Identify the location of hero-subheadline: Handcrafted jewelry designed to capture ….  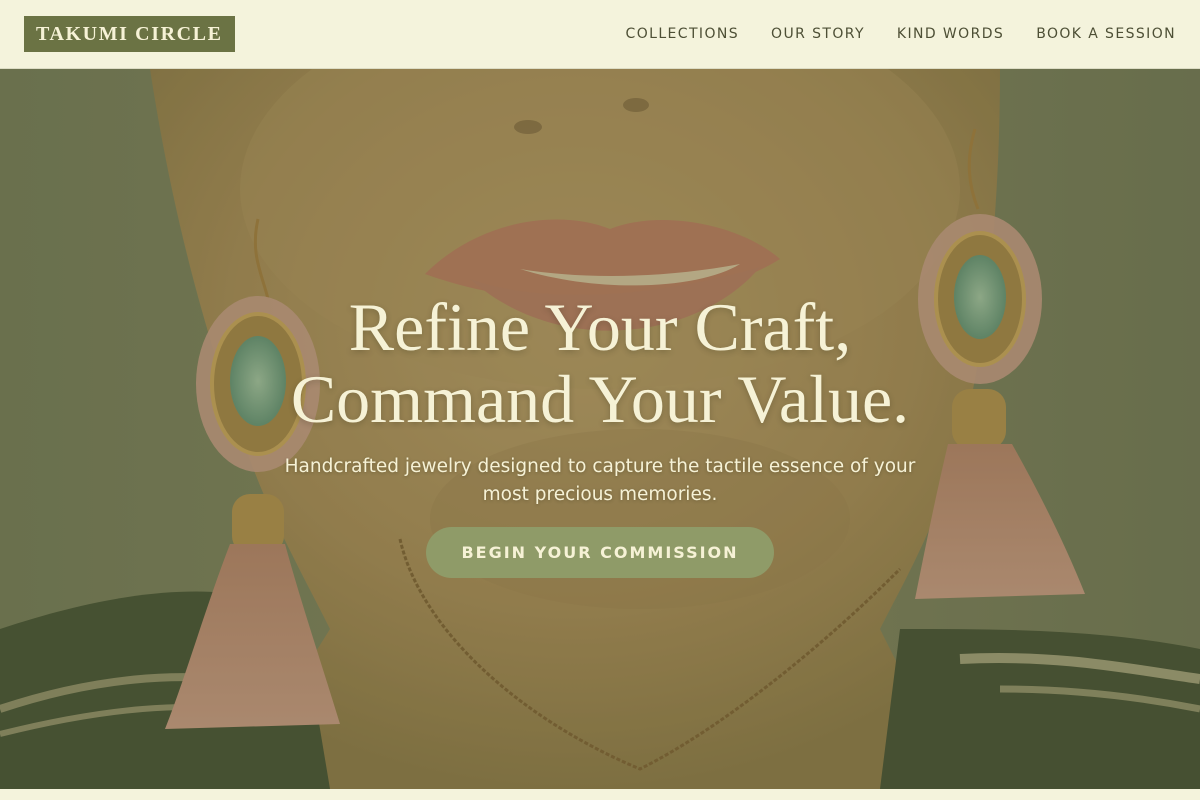
(600, 480).